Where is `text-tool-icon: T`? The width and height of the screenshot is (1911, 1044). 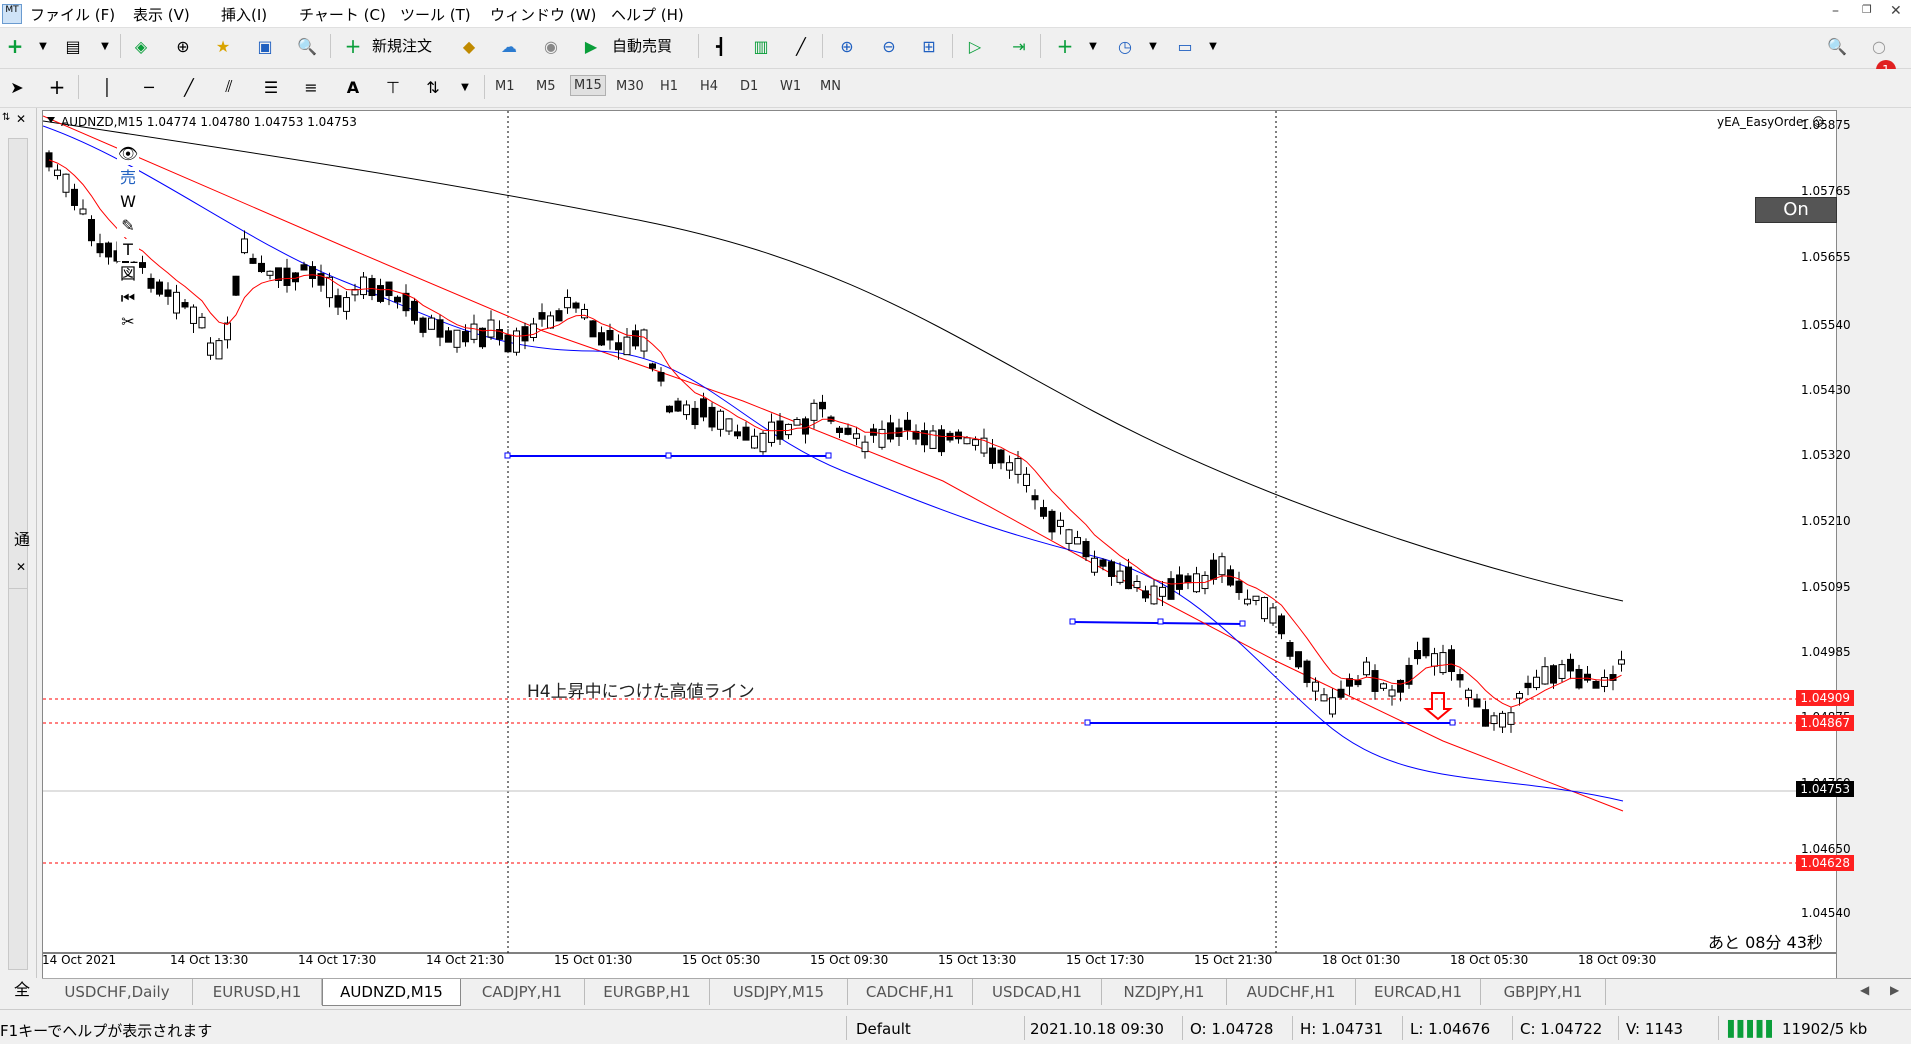 text-tool-icon: T is located at coordinates (128, 250).